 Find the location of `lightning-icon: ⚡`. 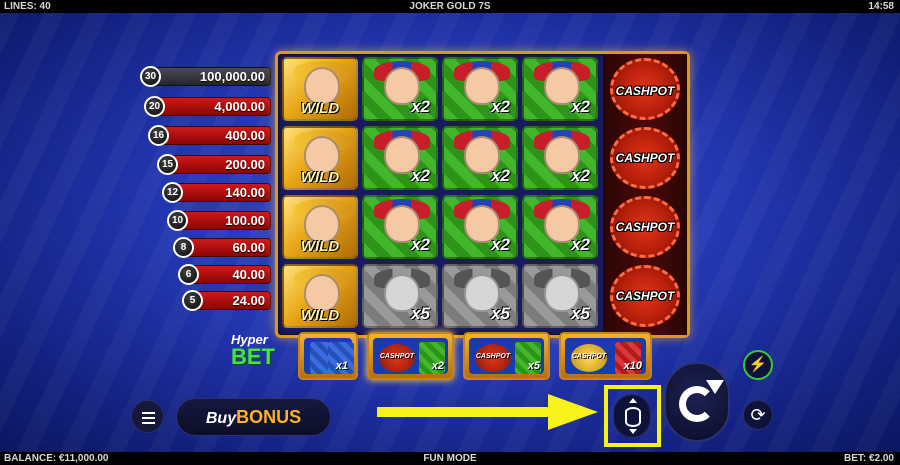

lightning-icon: ⚡ is located at coordinates (758, 364).